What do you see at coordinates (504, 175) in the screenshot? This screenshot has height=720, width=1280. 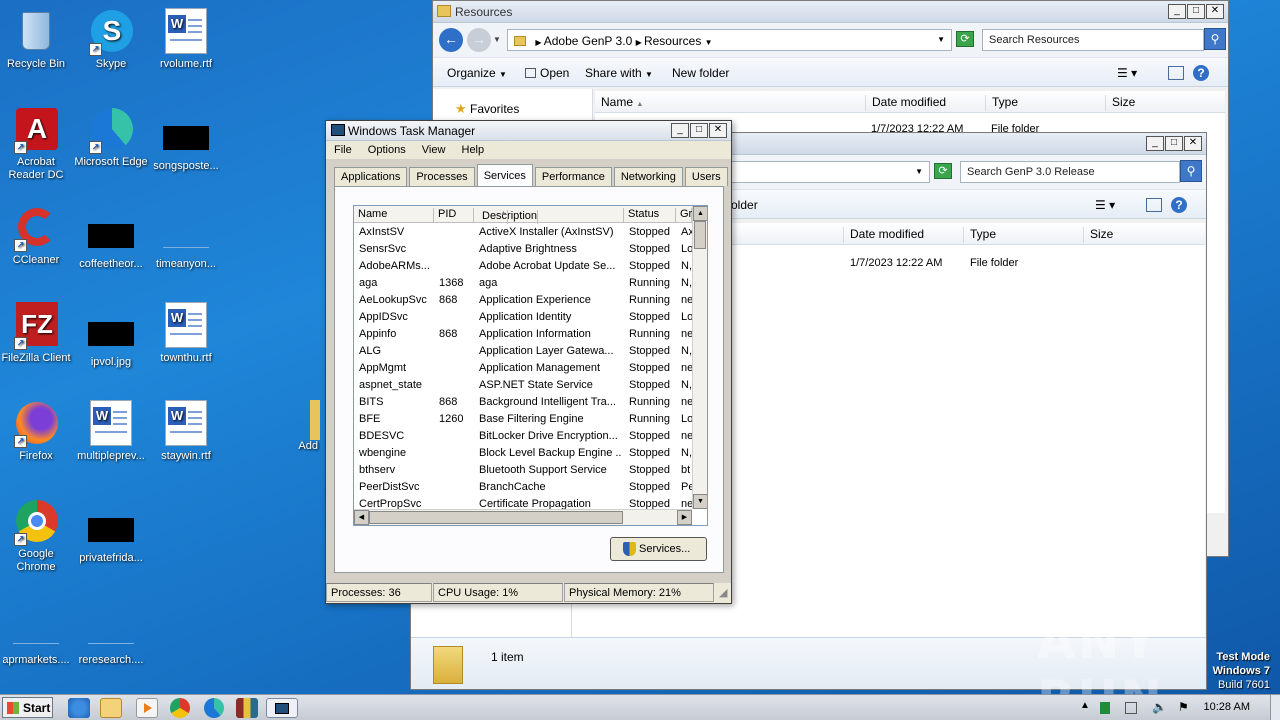 I see `tab-services: Services` at bounding box center [504, 175].